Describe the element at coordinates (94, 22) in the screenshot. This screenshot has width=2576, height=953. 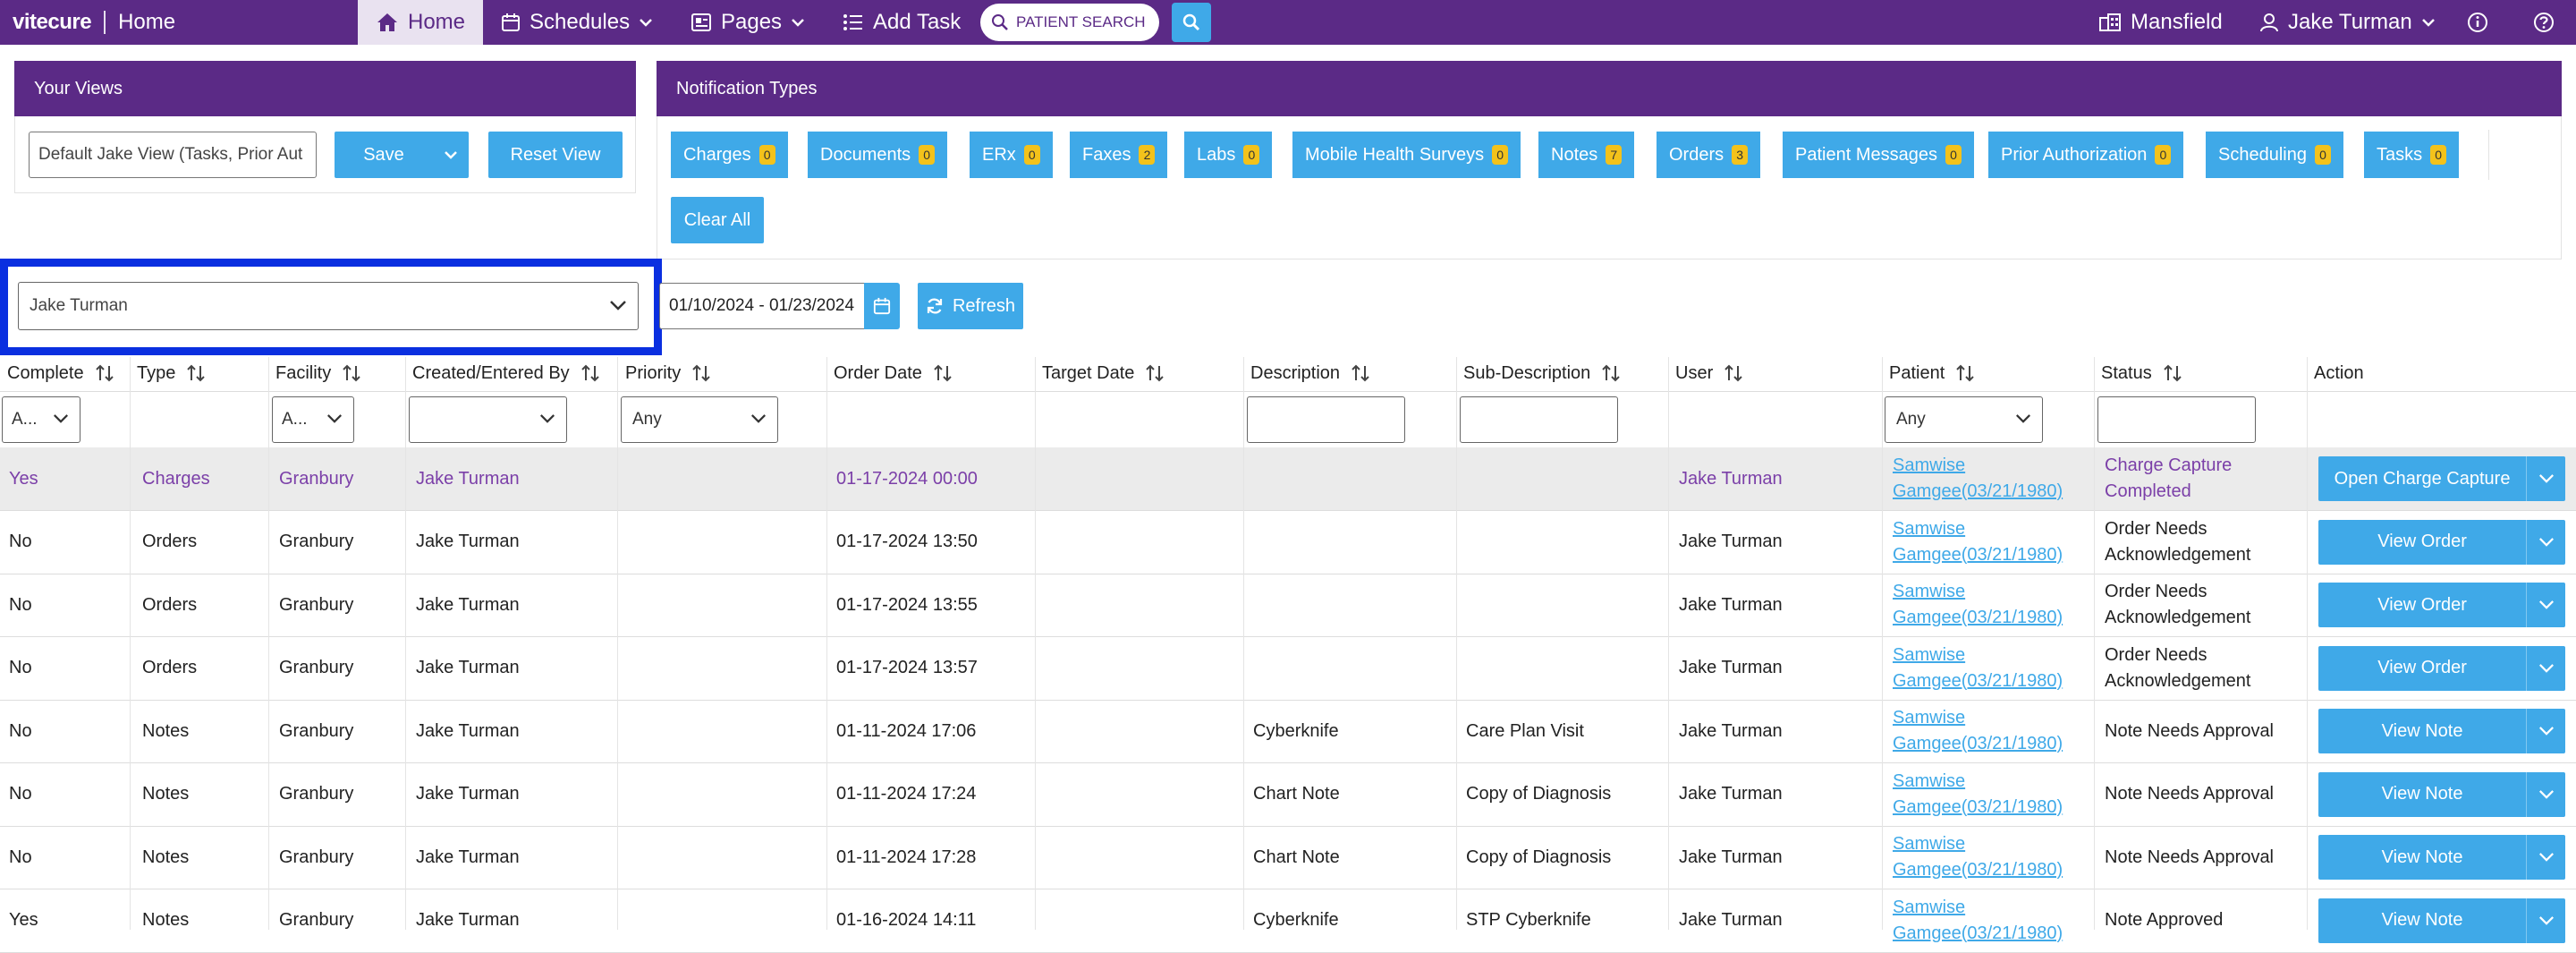
I see `brand: vitecure Home` at that location.